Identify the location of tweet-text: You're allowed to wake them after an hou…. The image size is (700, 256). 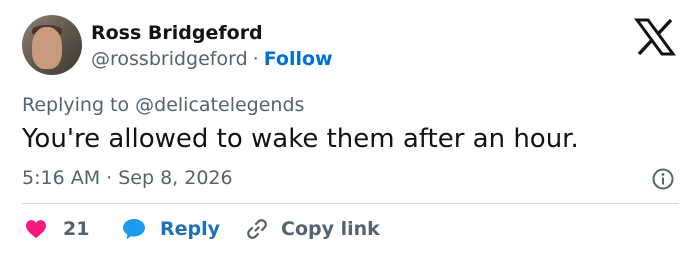
(300, 139).